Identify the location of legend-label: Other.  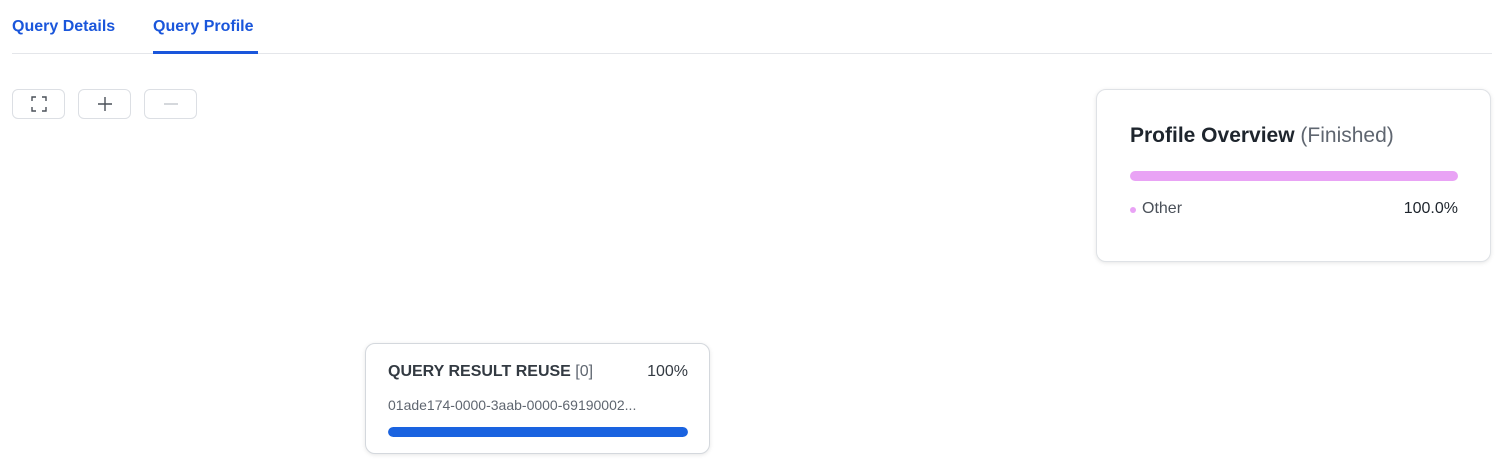
(1162, 208).